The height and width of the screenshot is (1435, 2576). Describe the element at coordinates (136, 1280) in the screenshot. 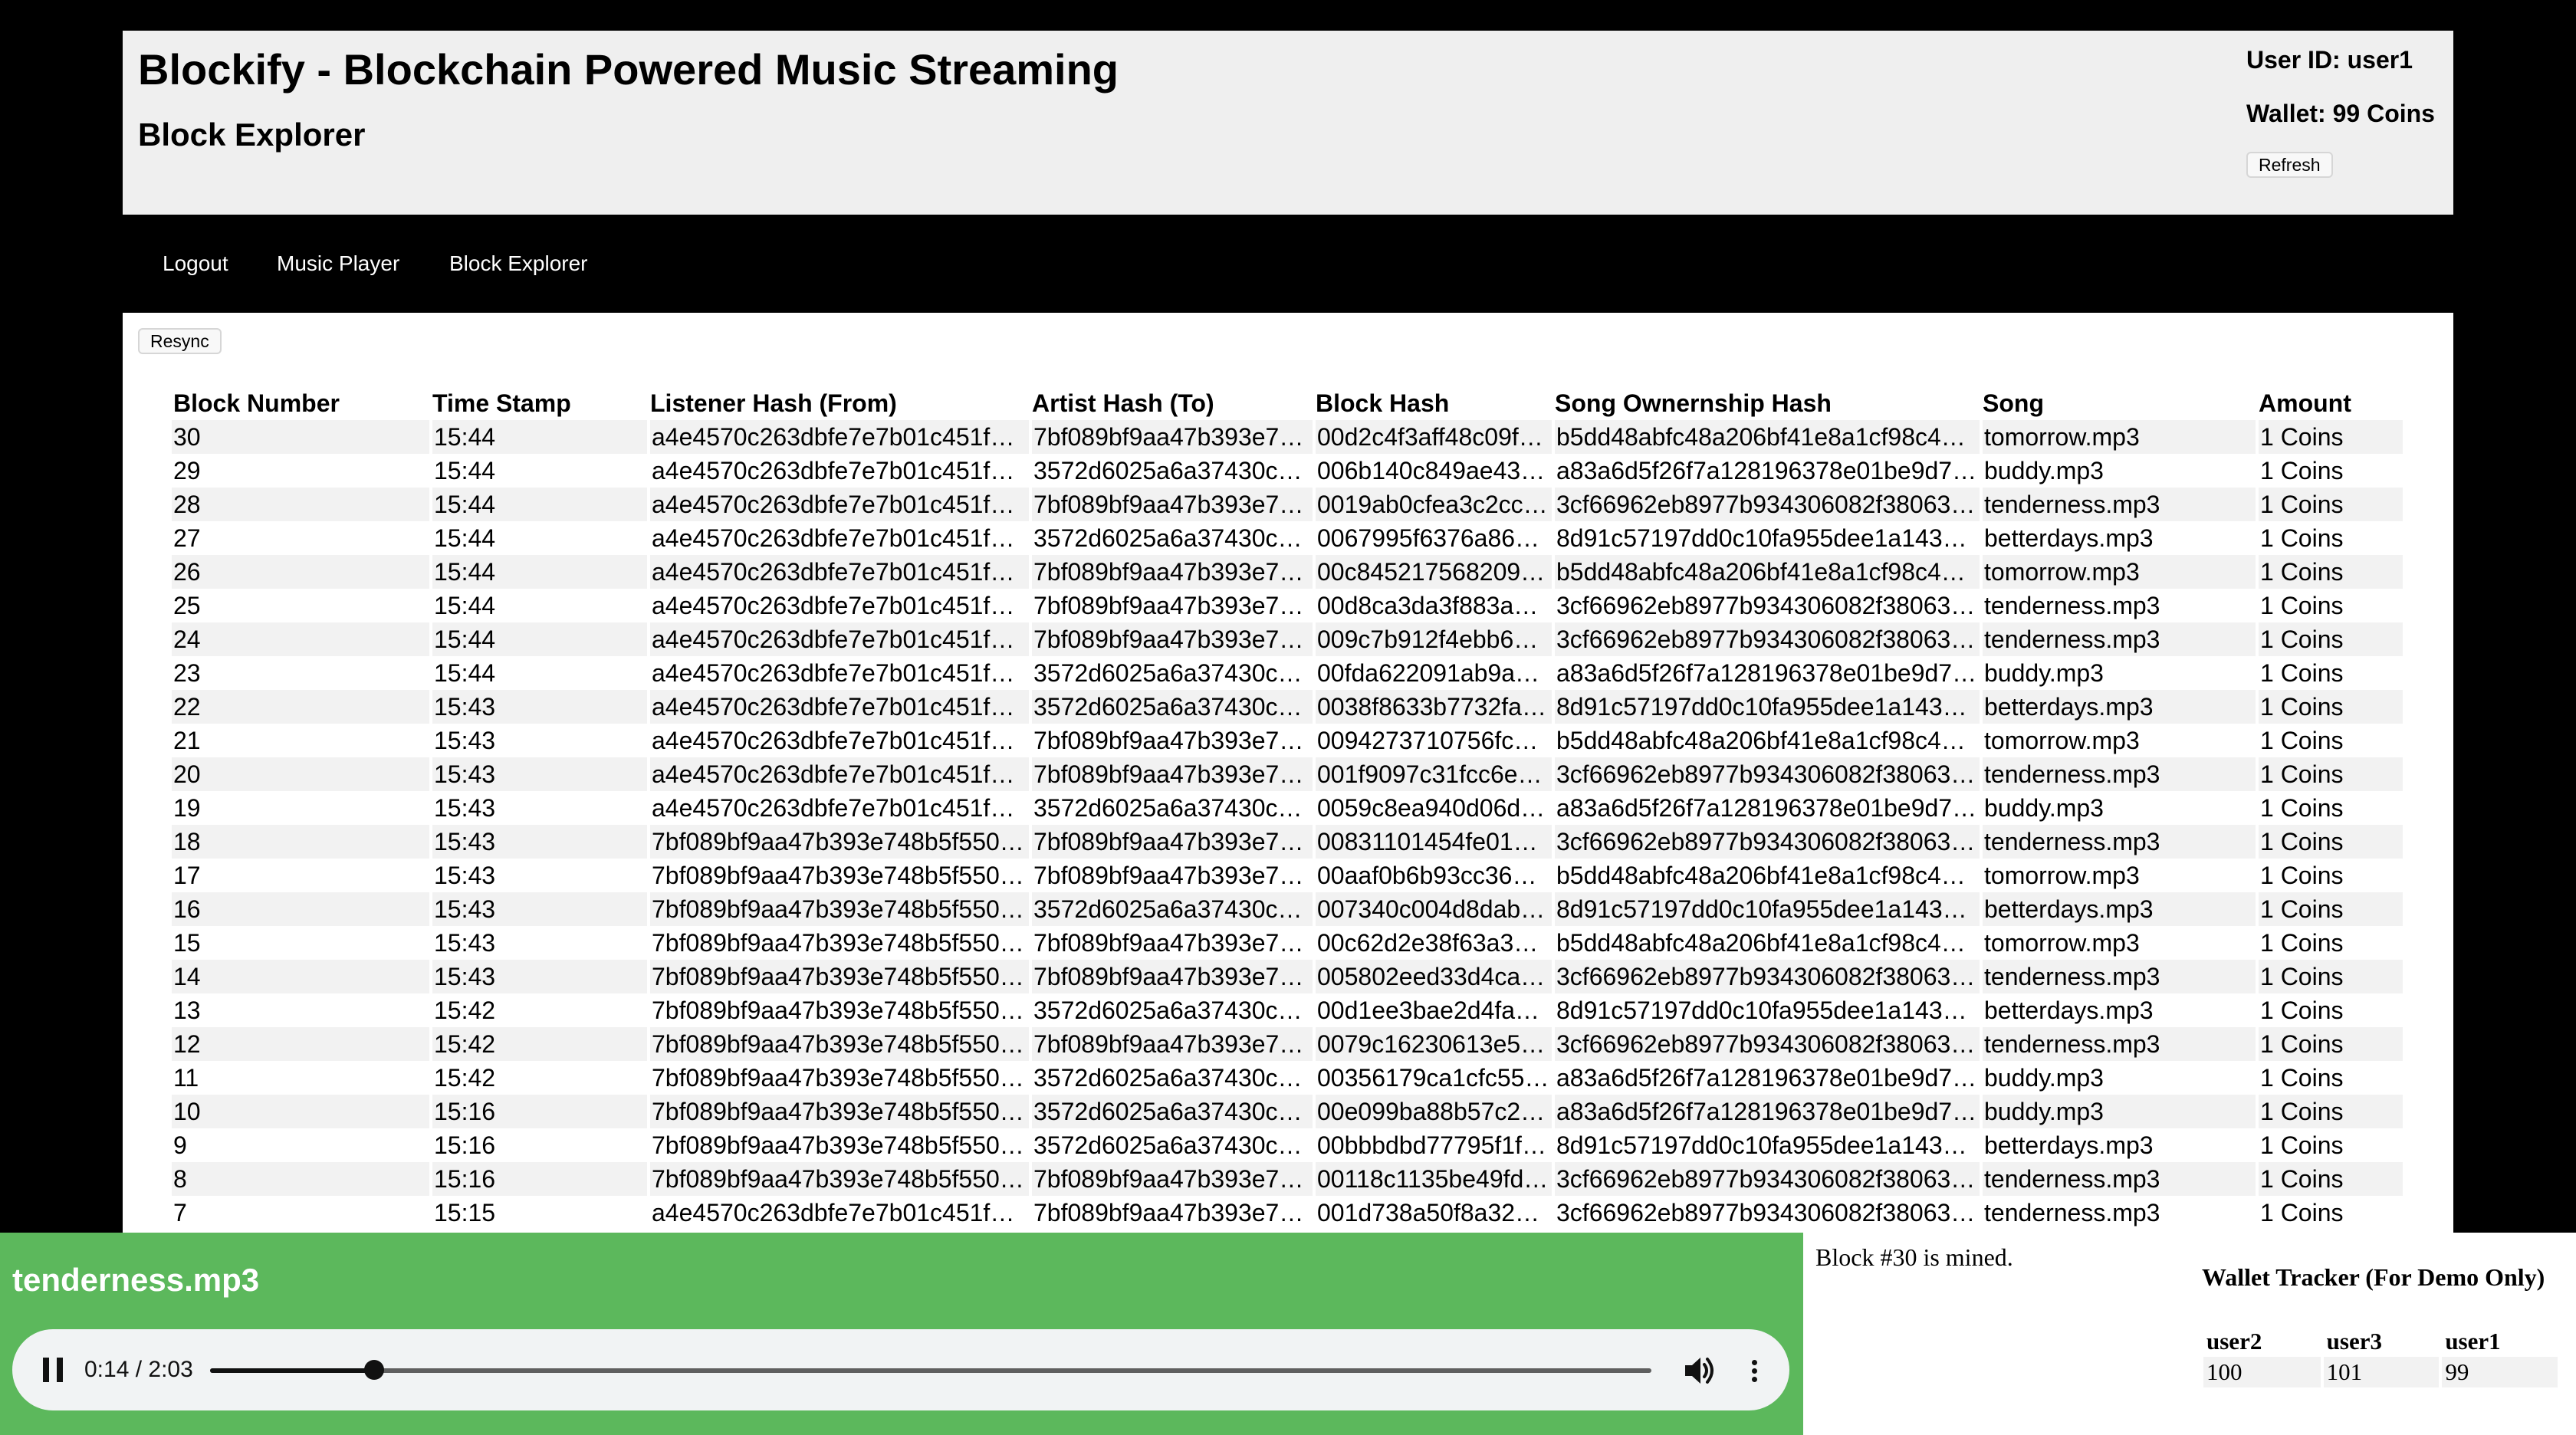

I see `now-playing-title: tenderness.mp3` at that location.